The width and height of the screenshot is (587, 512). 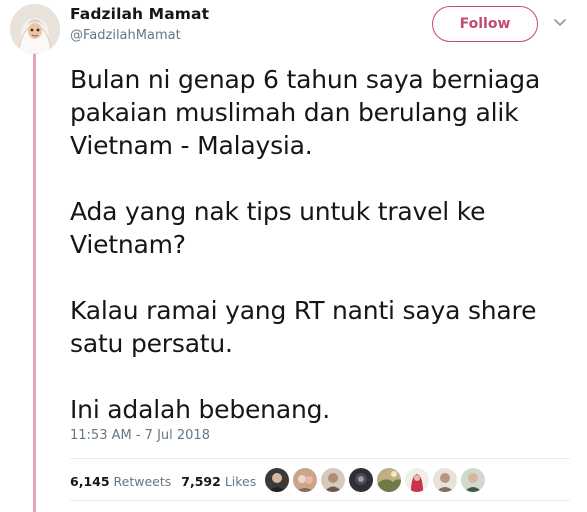 I want to click on retweets-label: Retweets, so click(x=143, y=481).